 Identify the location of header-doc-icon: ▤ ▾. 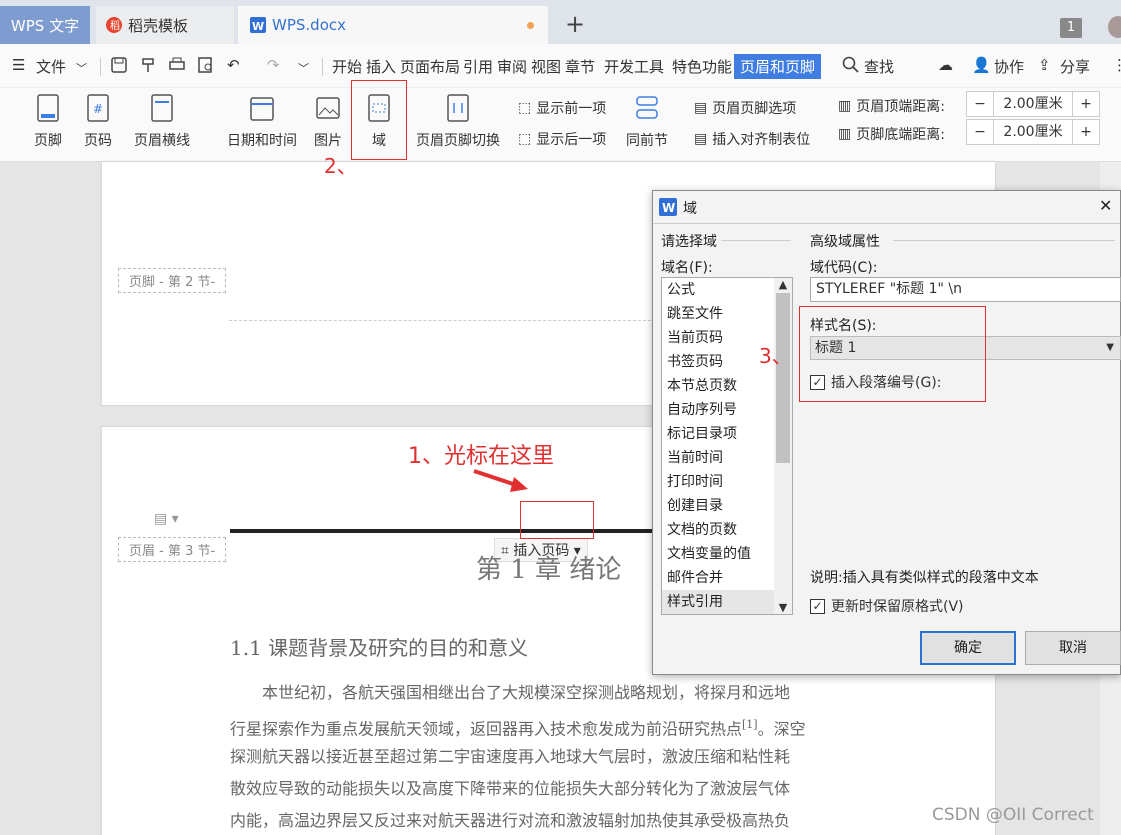
(166, 519).